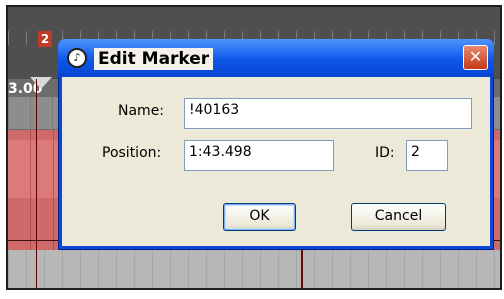 The height and width of the screenshot is (299, 504). Describe the element at coordinates (77, 58) in the screenshot. I see `reaper-icon: ♪` at that location.